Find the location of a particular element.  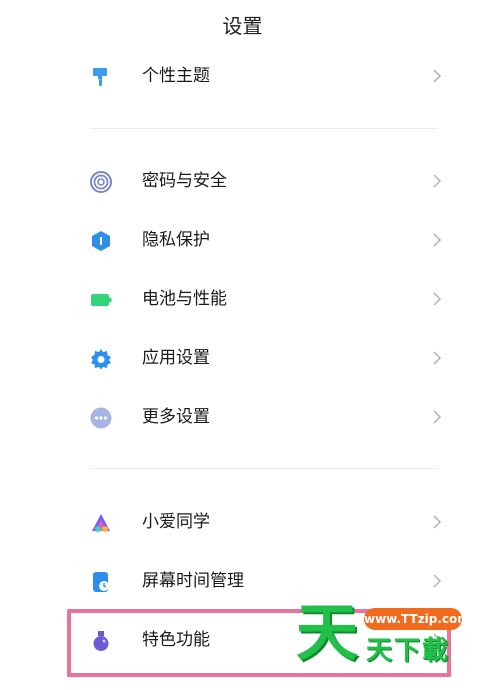

setting-label: 个性主题 is located at coordinates (176, 76).